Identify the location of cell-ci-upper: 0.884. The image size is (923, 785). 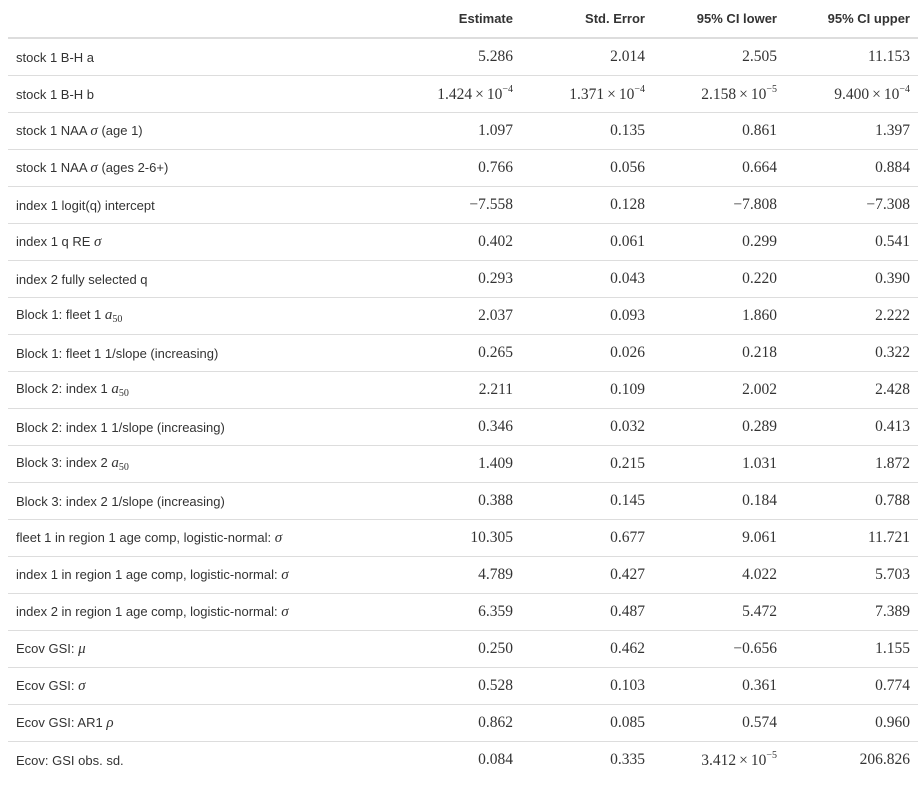
(851, 168).